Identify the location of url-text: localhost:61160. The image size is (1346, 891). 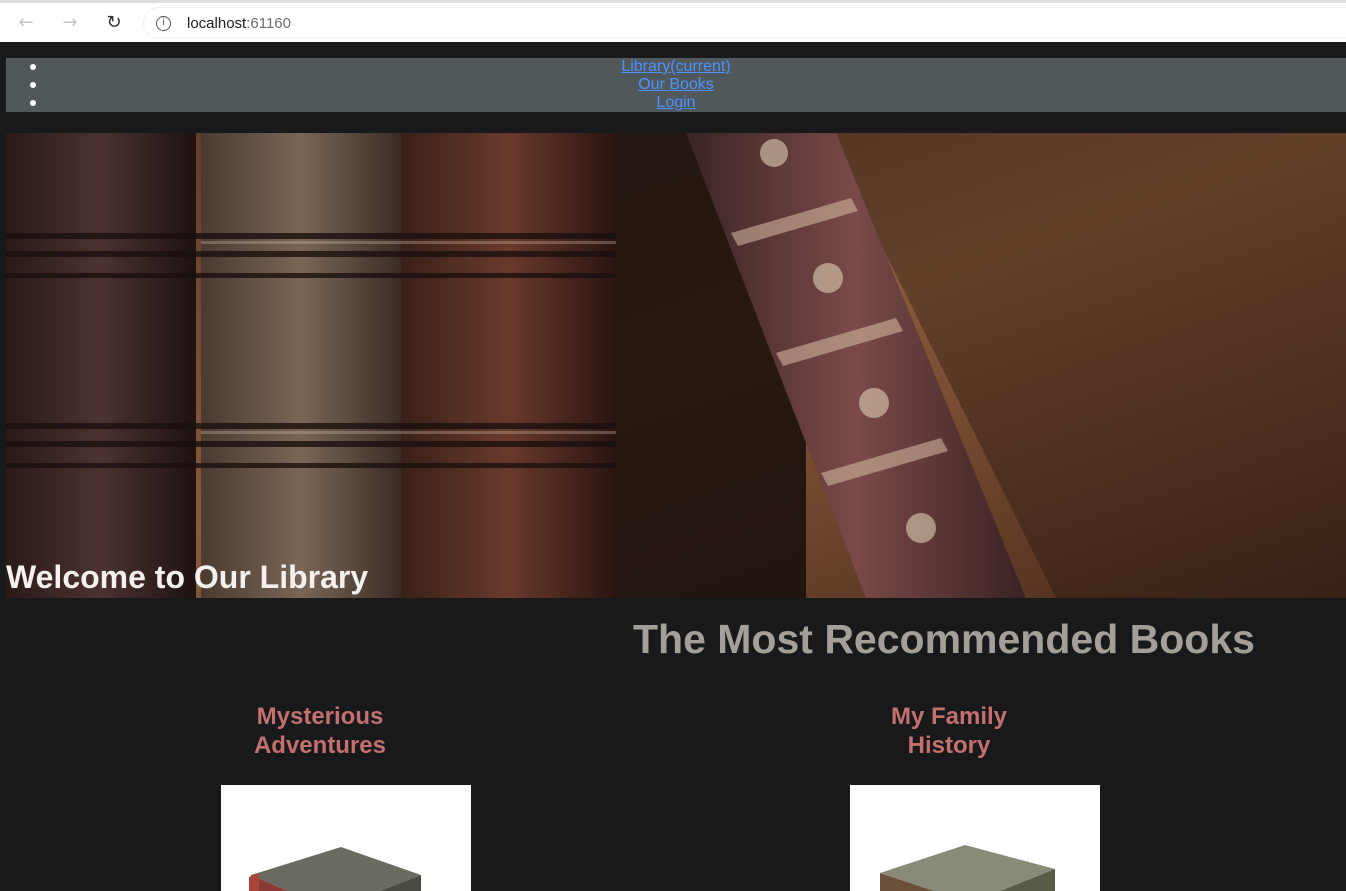
(239, 23).